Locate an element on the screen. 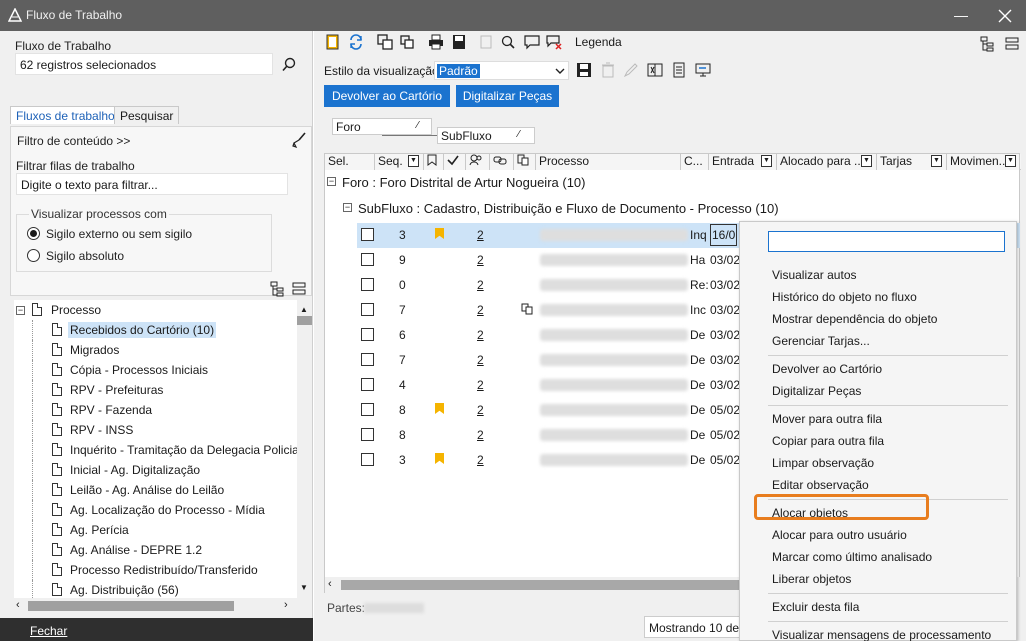  menu-item: Excluir desta fila is located at coordinates (815, 607).